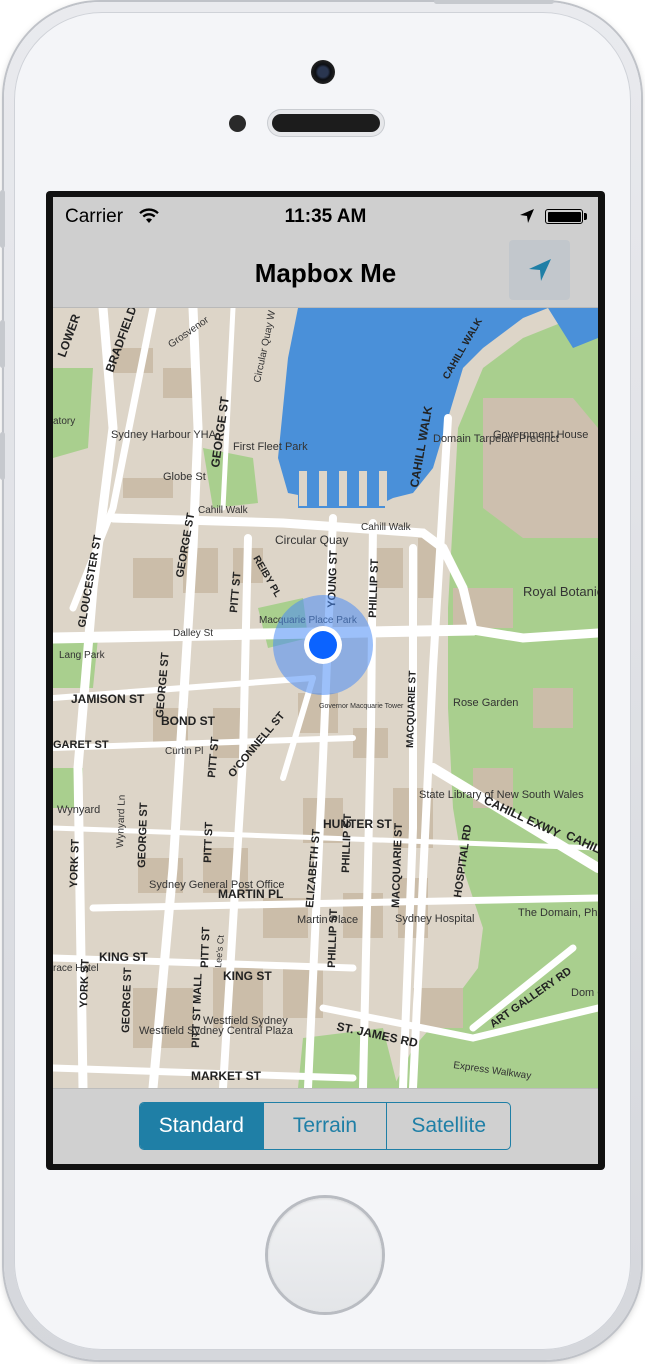 Image resolution: width=645 pixels, height=1364 pixels. I want to click on map-label: JAMISON ST, so click(108, 699).